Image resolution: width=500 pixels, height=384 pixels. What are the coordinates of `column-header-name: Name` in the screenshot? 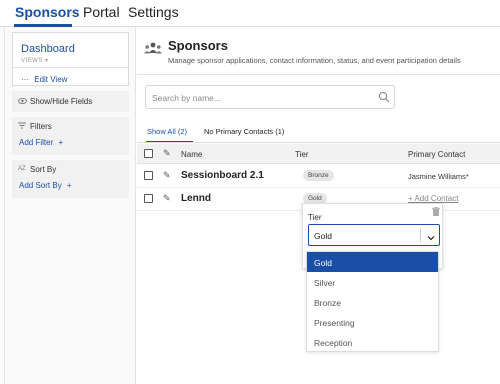 It's located at (191, 154).